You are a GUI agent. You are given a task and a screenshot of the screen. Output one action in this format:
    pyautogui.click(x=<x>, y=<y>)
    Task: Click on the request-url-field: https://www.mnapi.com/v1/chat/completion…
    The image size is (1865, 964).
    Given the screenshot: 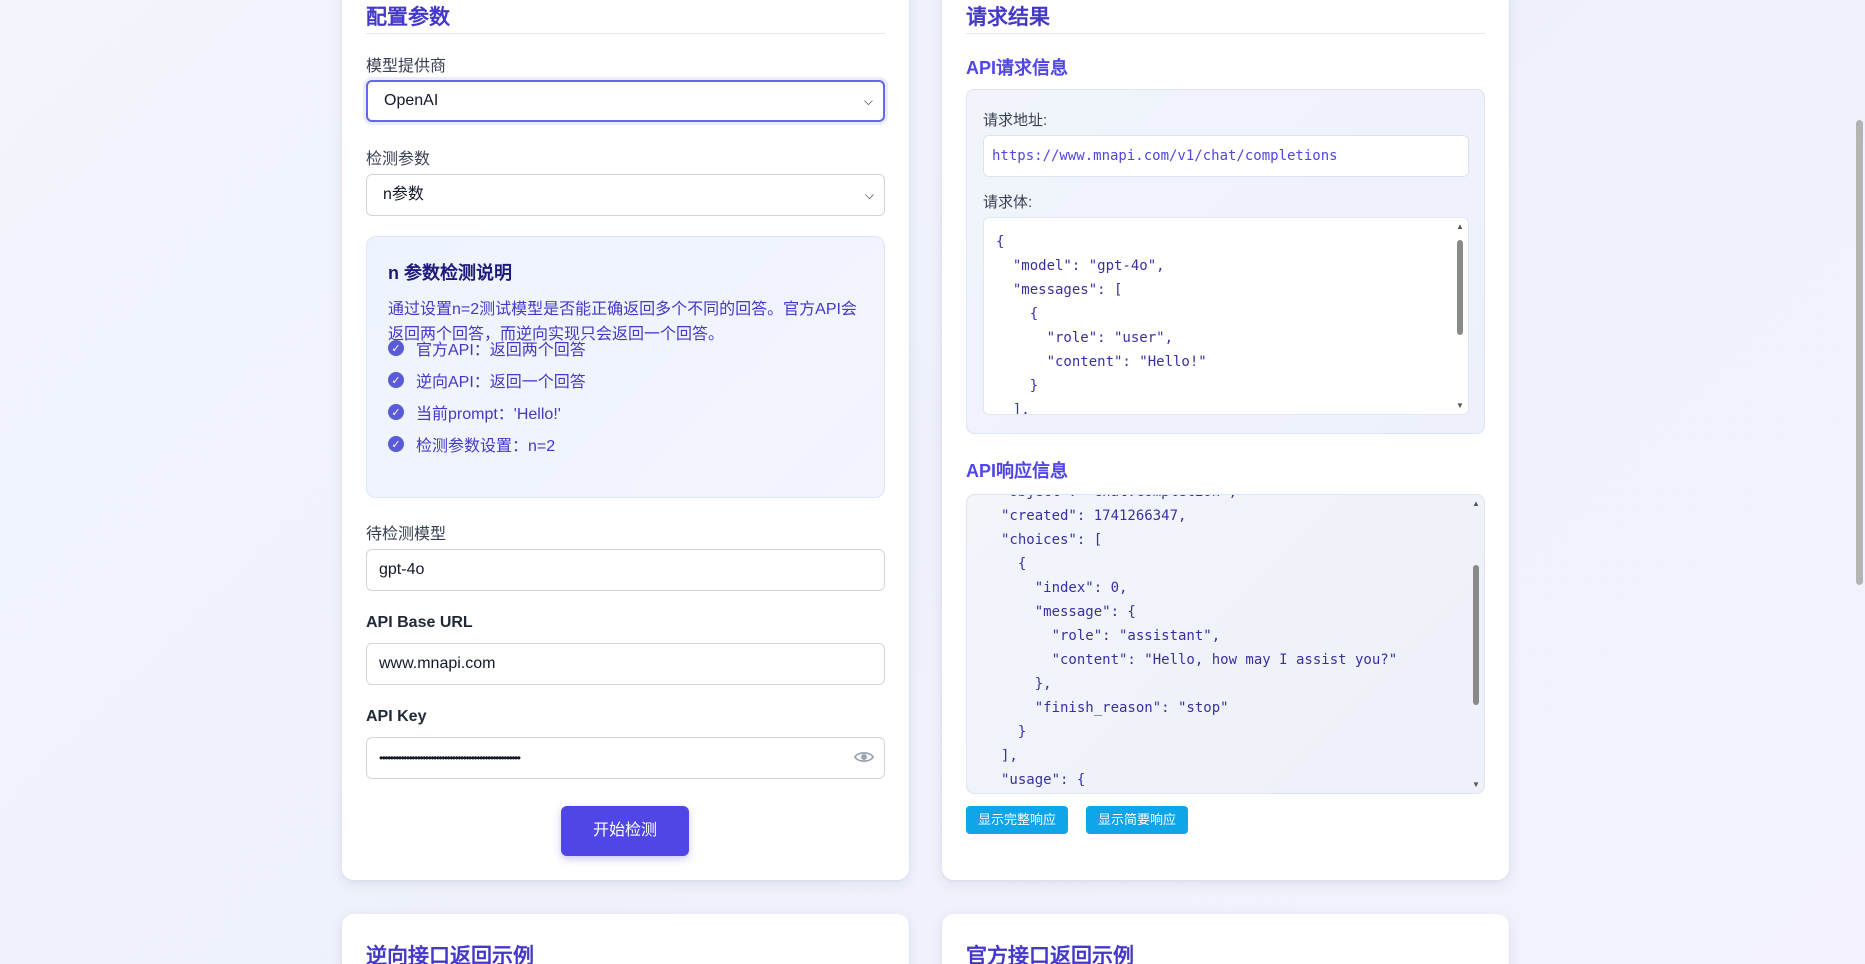 What is the action you would take?
    pyautogui.click(x=1226, y=156)
    